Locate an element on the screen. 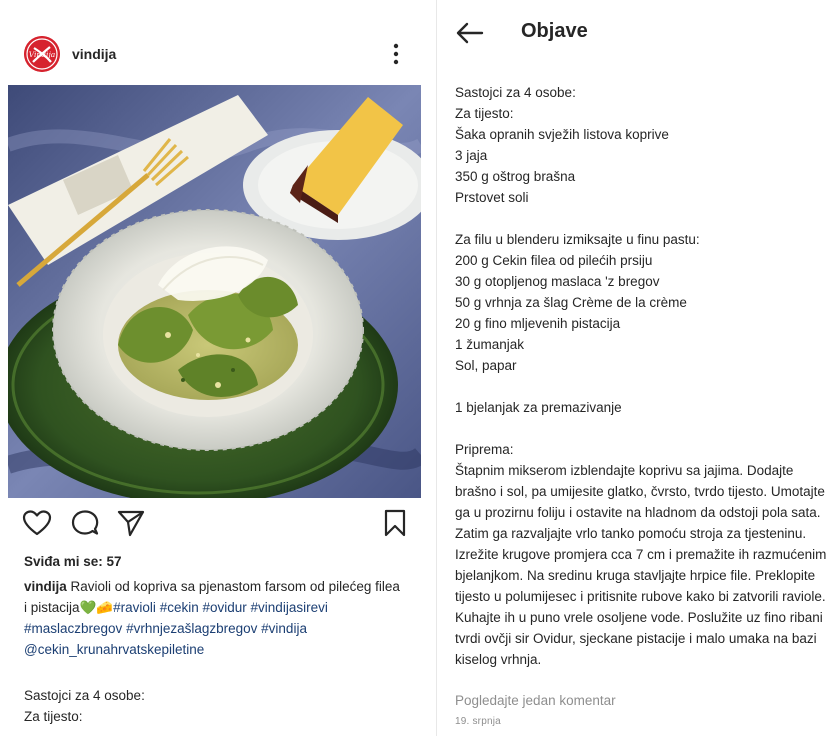 Image resolution: width=840 pixels, height=736 pixels. recipe-line: 350 g oštrog brašna is located at coordinates (515, 176).